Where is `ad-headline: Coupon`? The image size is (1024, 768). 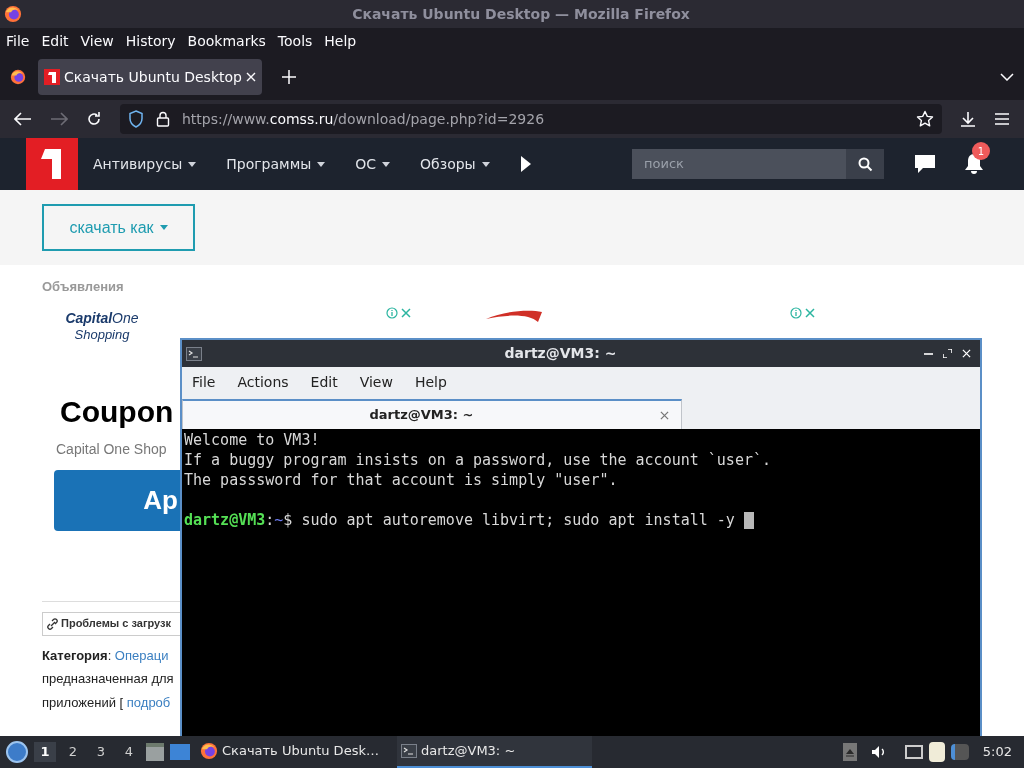
ad-headline: Coupon is located at coordinates (117, 411).